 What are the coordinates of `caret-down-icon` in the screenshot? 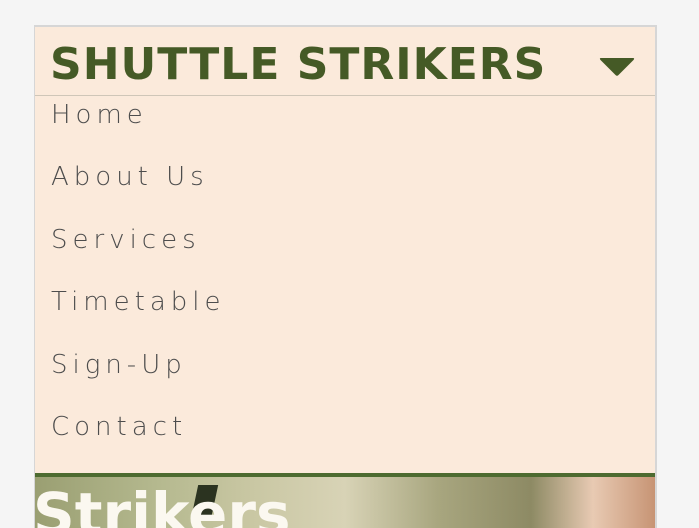 It's located at (617, 67).